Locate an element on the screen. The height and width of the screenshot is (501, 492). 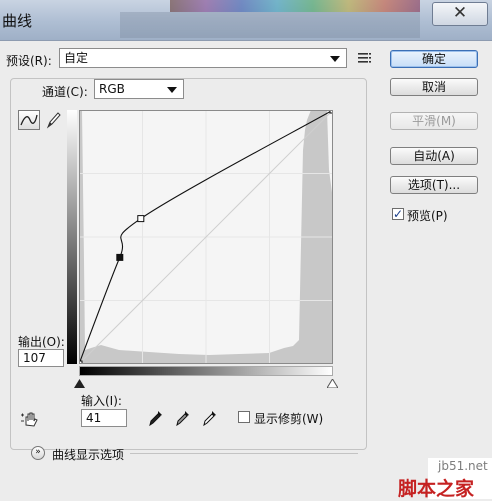
channel-value: RGB is located at coordinates (112, 89).